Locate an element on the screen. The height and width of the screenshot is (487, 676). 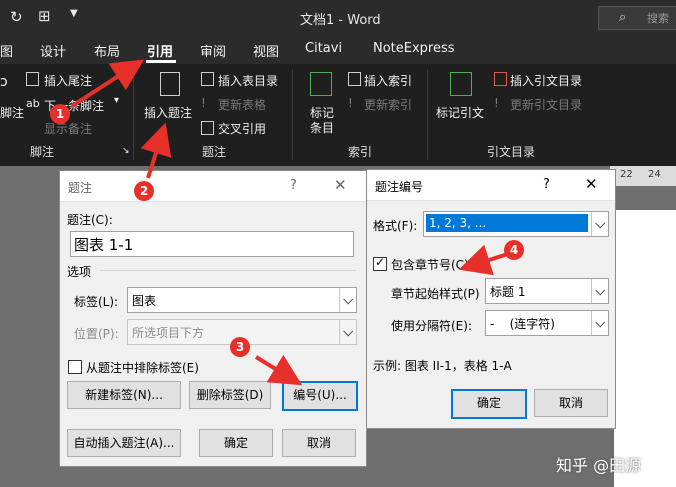
watermark: 知乎 @田源 is located at coordinates (599, 465).